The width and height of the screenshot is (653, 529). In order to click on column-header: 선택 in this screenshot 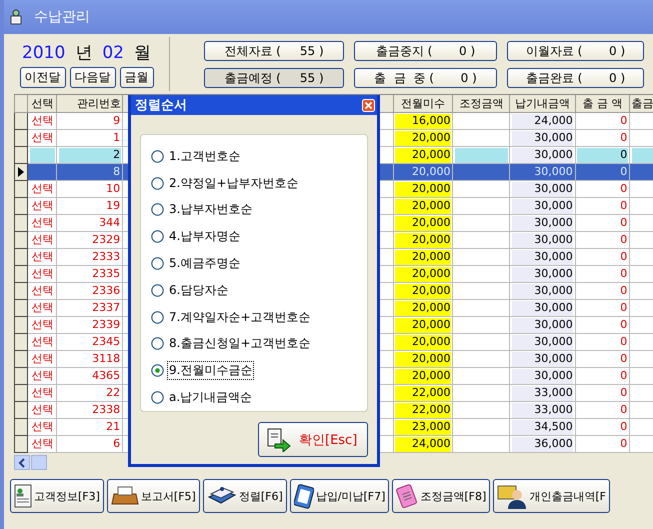, I will do `click(42, 103)`.